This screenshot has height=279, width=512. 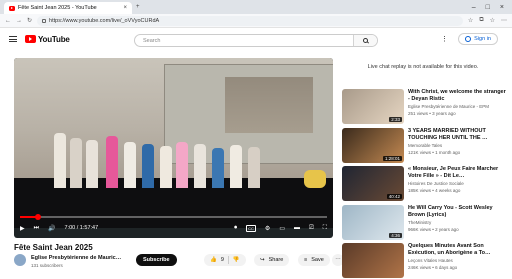 What do you see at coordinates (492, 20) in the screenshot?
I see `favorites-bar-icon: ☆` at bounding box center [492, 20].